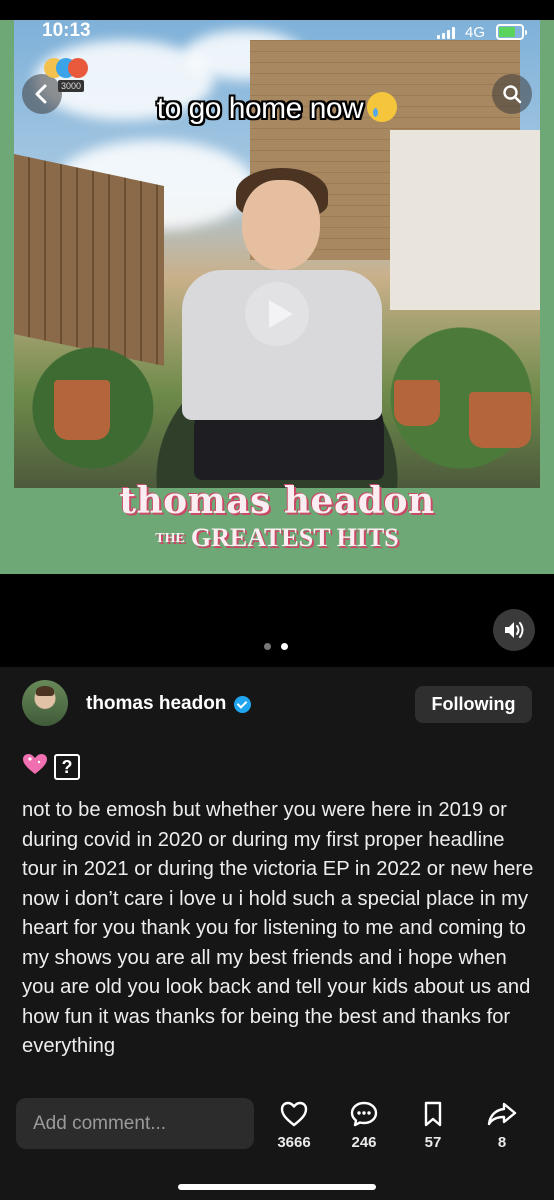  Describe the element at coordinates (277, 314) in the screenshot. I see `play-icon` at that location.